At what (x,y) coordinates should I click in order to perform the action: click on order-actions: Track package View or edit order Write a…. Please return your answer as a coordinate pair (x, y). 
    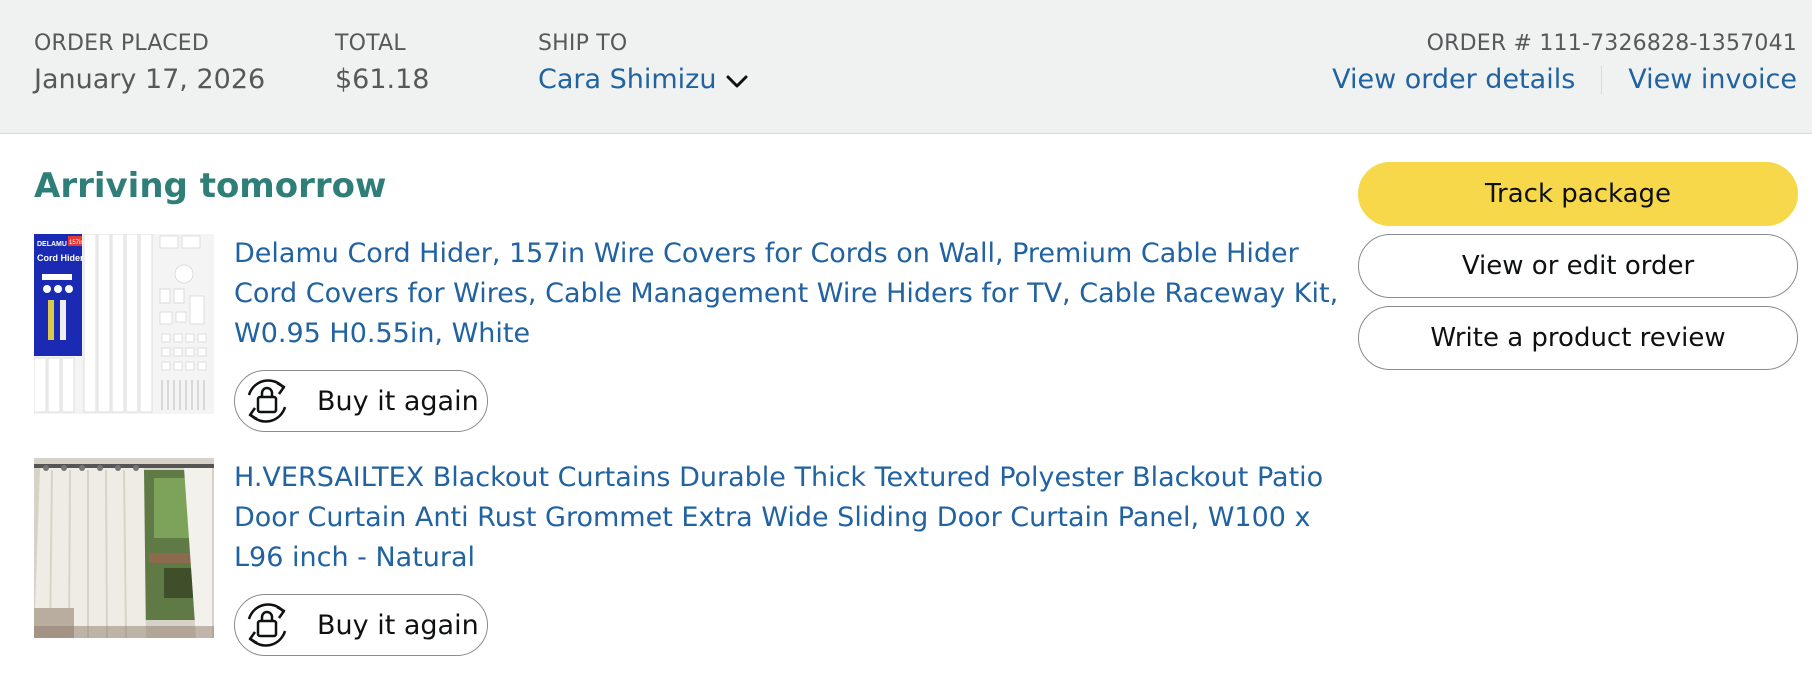
    Looking at the image, I should click on (1578, 270).